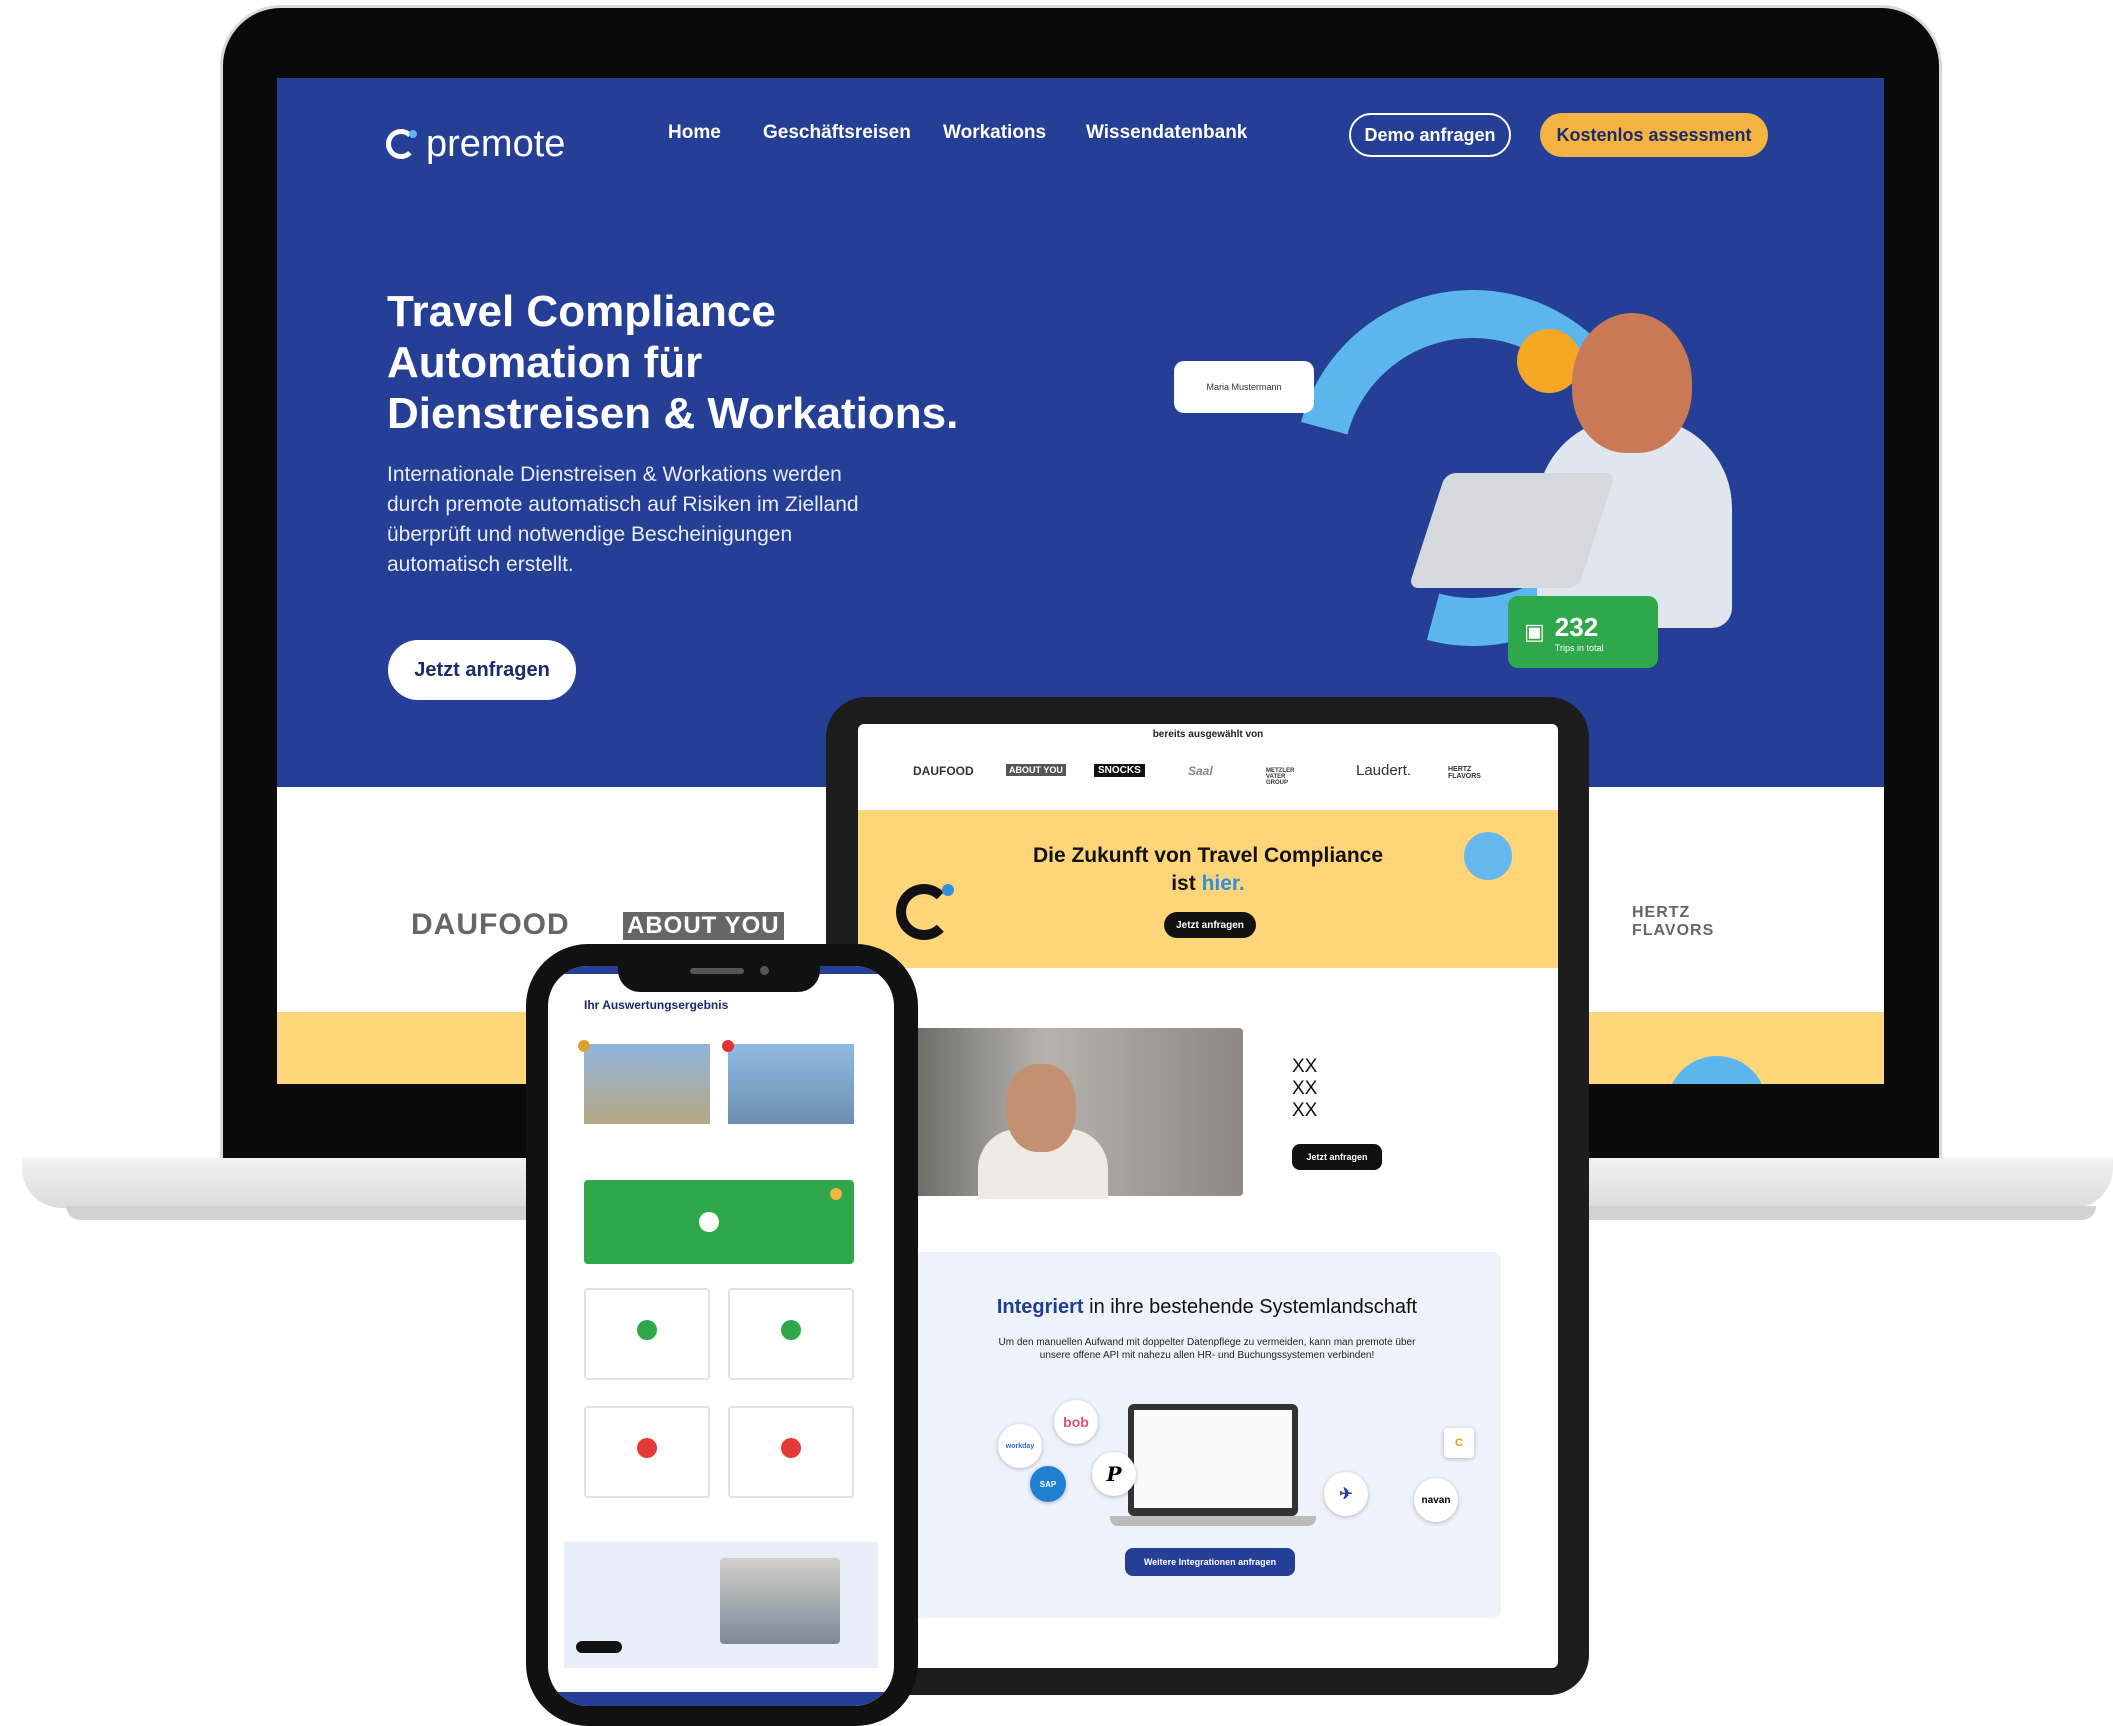 This screenshot has height=1726, width=2113. I want to click on tablet-headline-highlight: hier., so click(1223, 883).